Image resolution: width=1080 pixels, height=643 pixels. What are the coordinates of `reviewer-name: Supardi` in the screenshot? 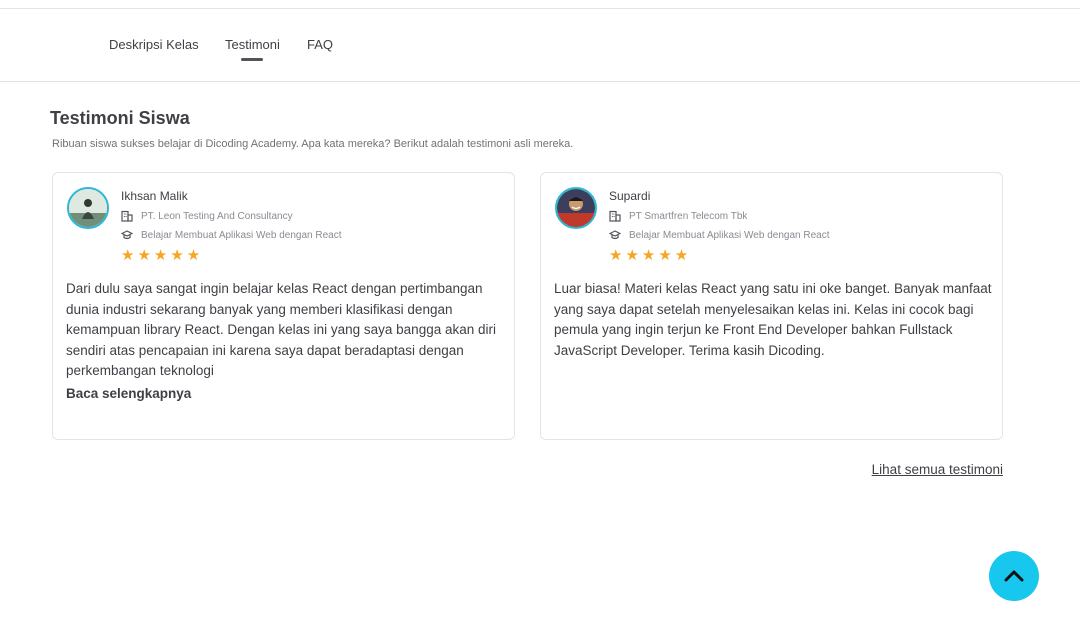 It's located at (630, 196).